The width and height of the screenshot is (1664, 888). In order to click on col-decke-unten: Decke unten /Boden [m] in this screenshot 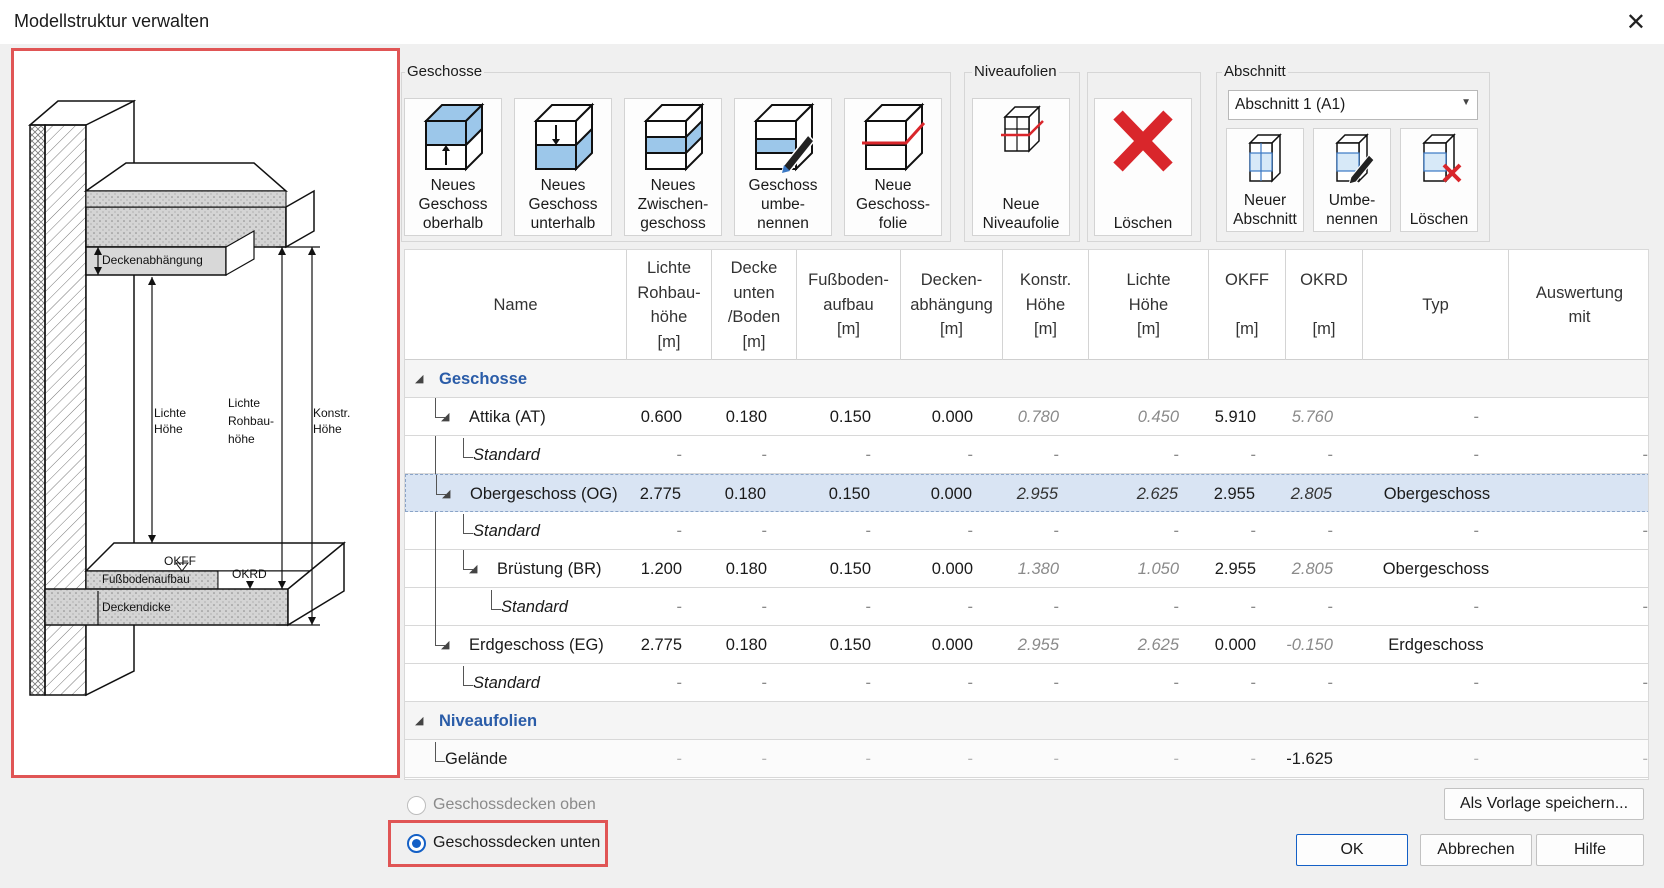, I will do `click(754, 305)`.